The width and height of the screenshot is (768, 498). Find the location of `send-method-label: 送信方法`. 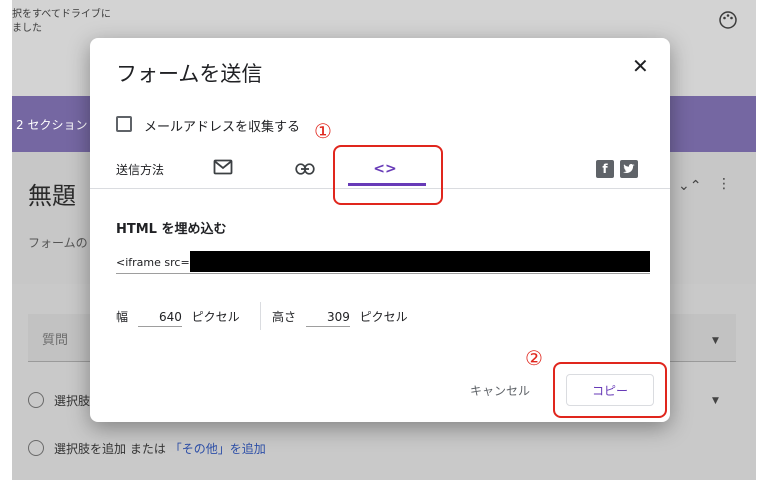

send-method-label: 送信方法 is located at coordinates (140, 170).